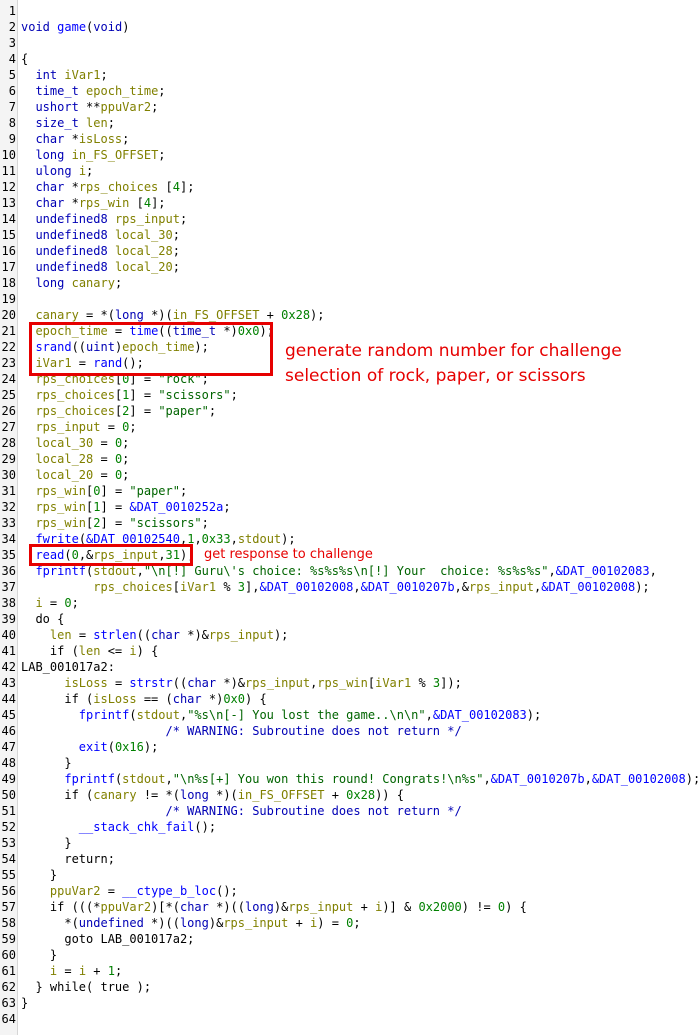  I want to click on code-line: 55 }, so click(349, 875).